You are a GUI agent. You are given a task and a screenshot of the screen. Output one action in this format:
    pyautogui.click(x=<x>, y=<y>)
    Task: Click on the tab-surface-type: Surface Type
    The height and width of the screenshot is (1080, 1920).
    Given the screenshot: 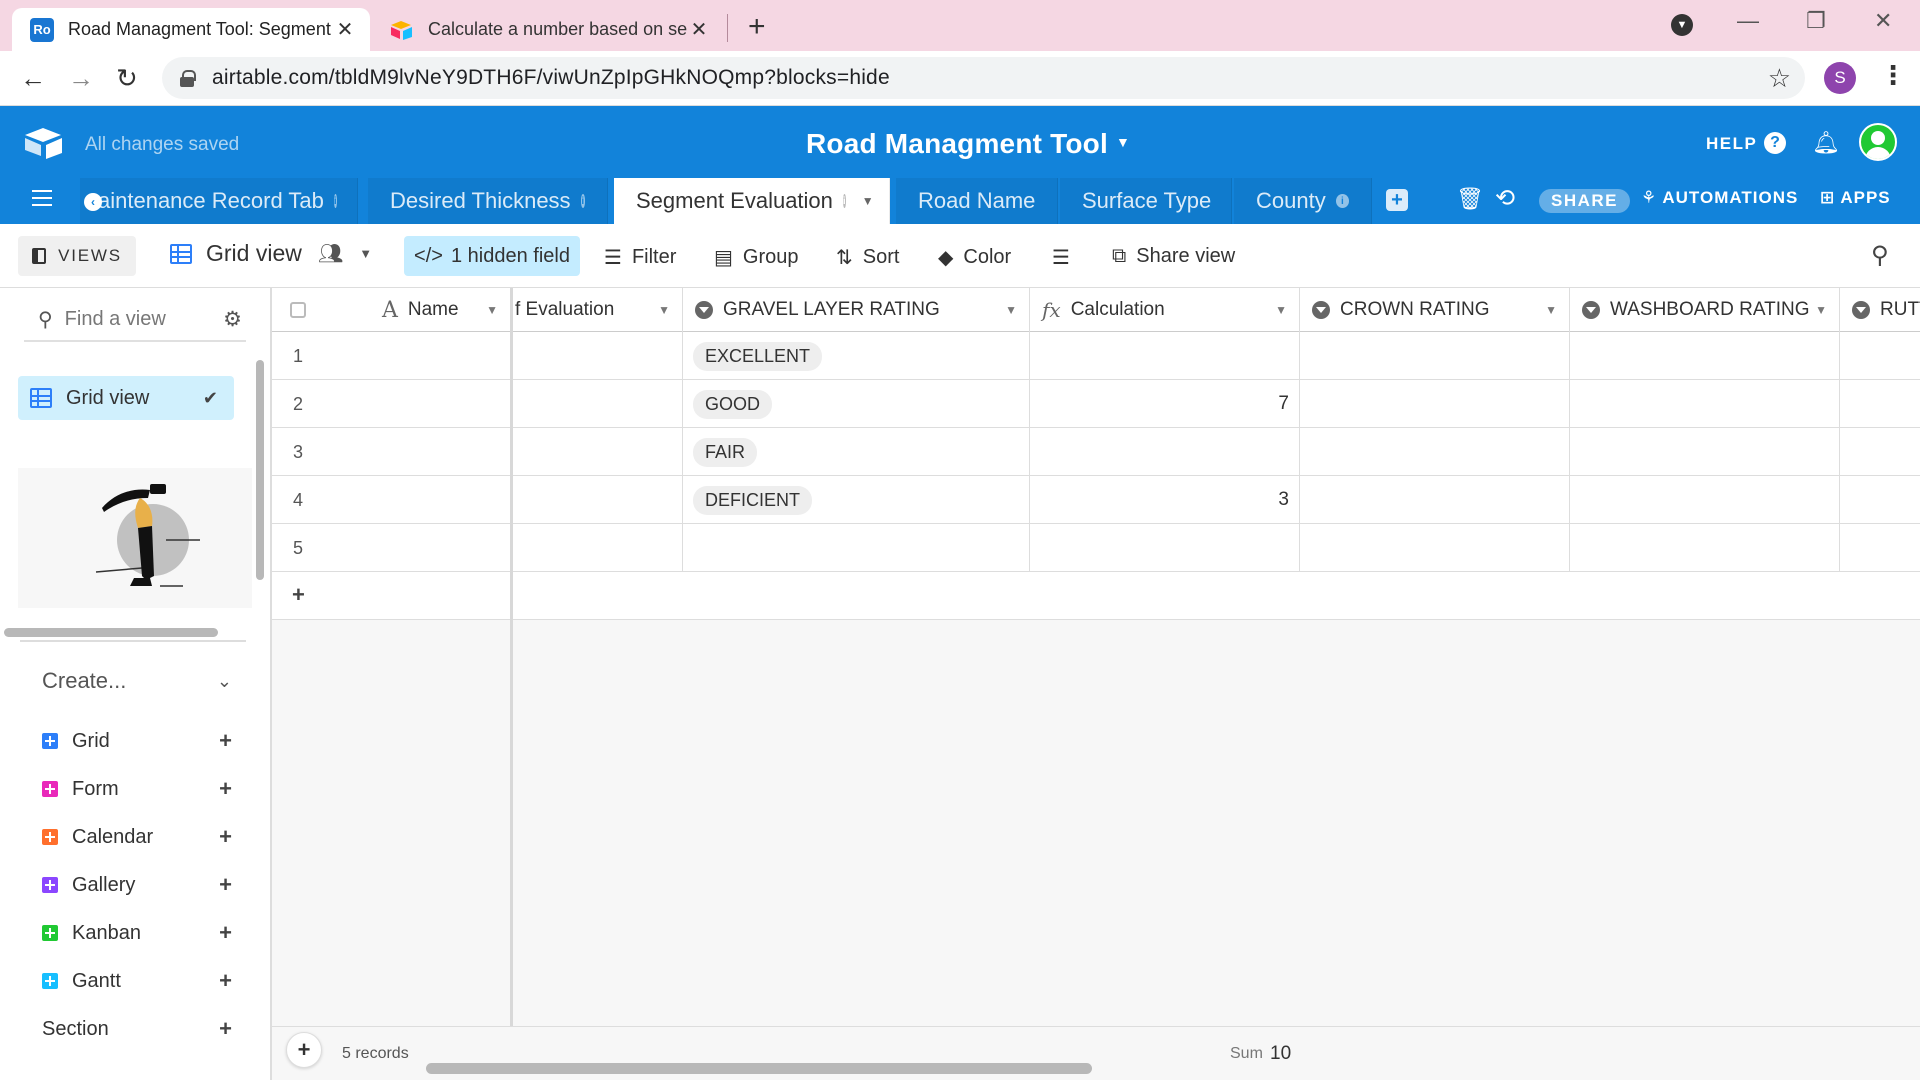 What is the action you would take?
    pyautogui.click(x=1146, y=201)
    